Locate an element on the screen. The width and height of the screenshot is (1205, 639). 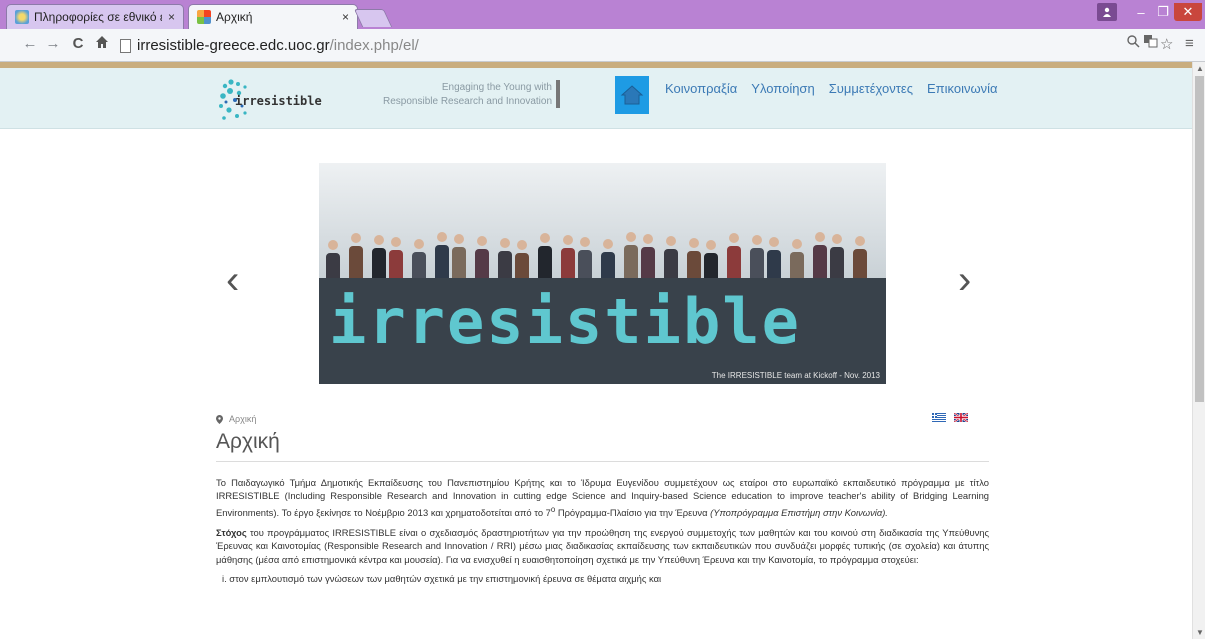
breadcrumb-item: Αρχική is located at coordinates (242, 419).